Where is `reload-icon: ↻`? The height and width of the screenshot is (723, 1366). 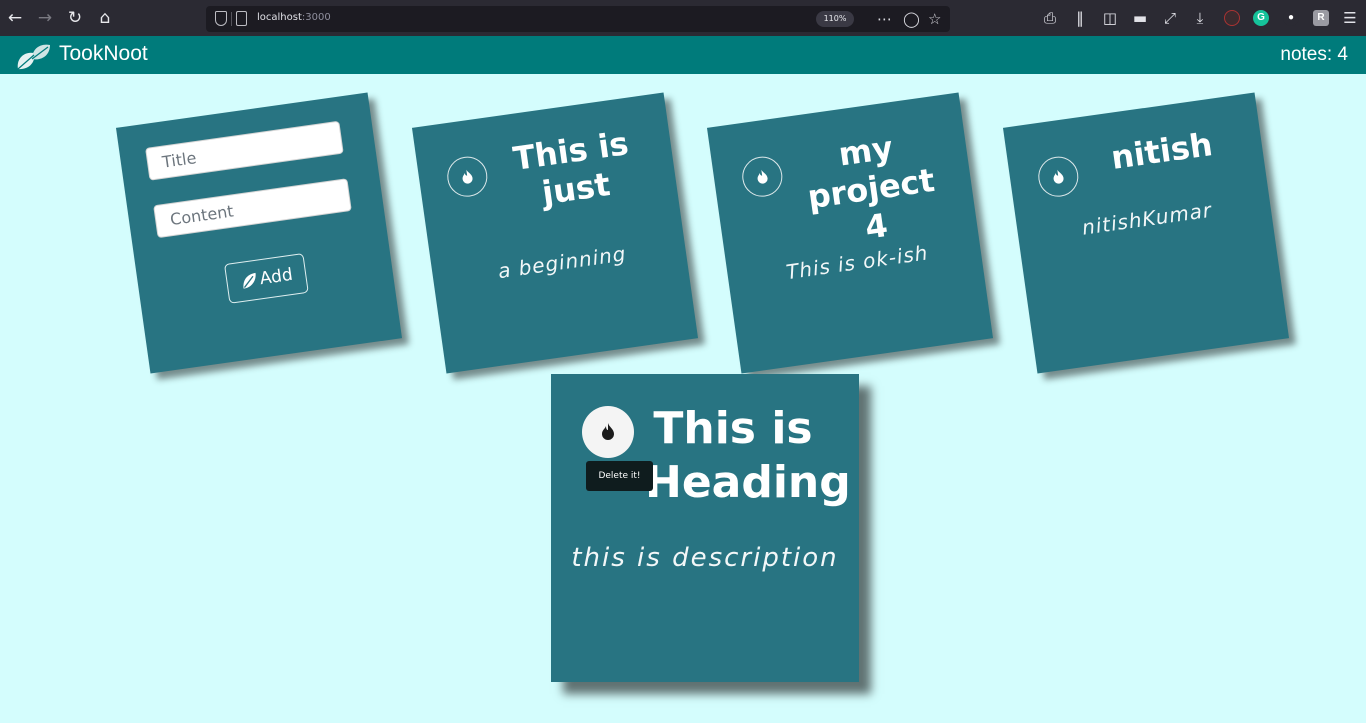
reload-icon: ↻ is located at coordinates (75, 18).